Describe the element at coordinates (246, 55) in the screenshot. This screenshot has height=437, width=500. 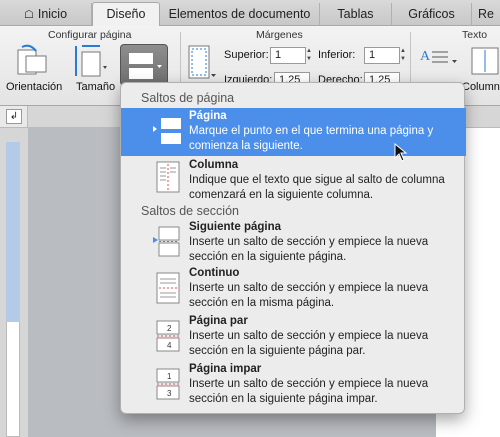
I see `superior-label: Superior:` at that location.